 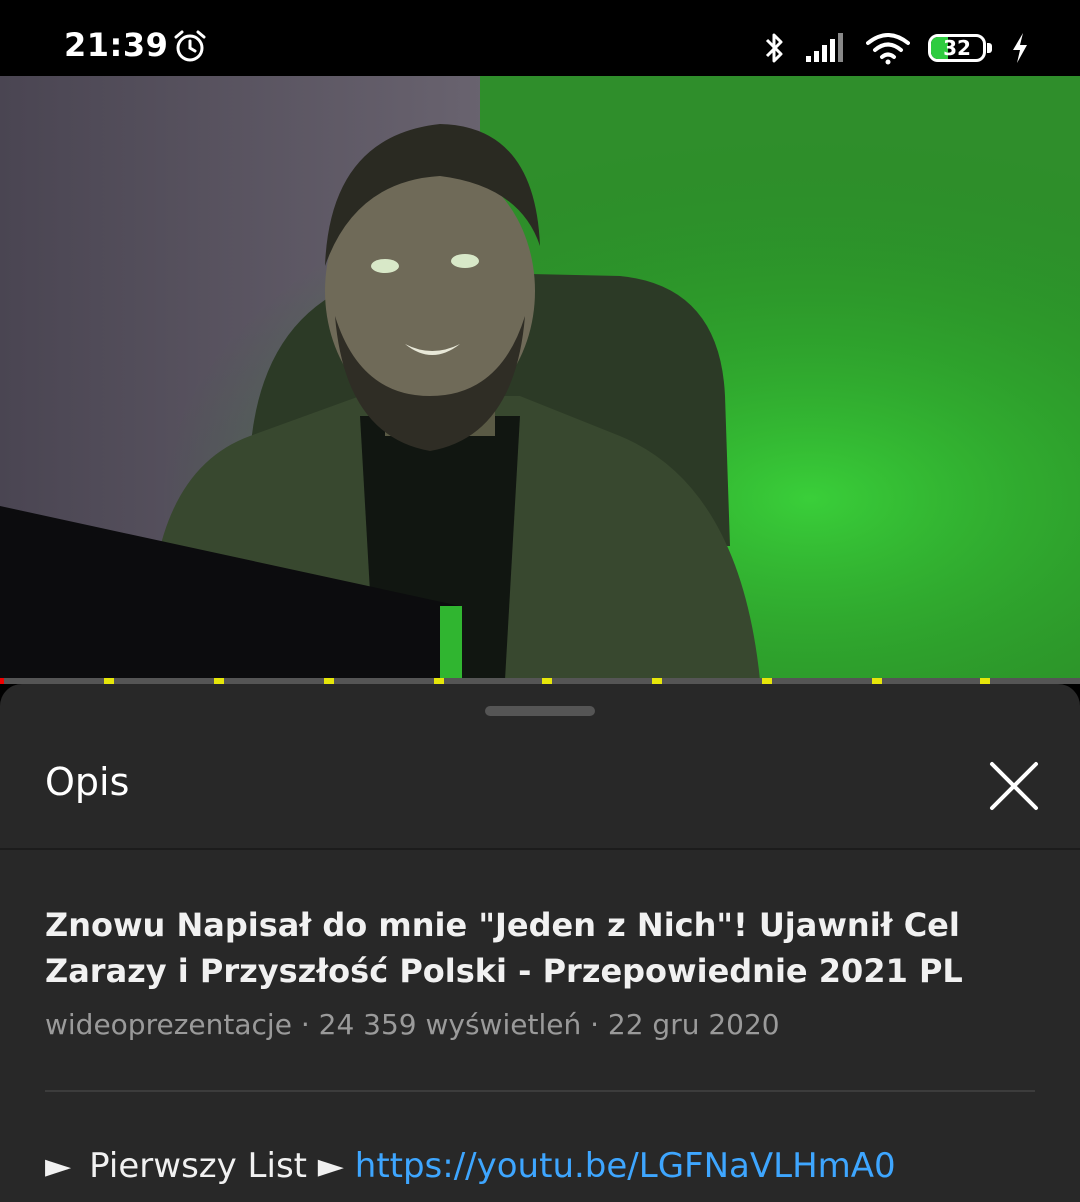 What do you see at coordinates (693, 1024) in the screenshot?
I see `publish-date: 22 gru 2020` at bounding box center [693, 1024].